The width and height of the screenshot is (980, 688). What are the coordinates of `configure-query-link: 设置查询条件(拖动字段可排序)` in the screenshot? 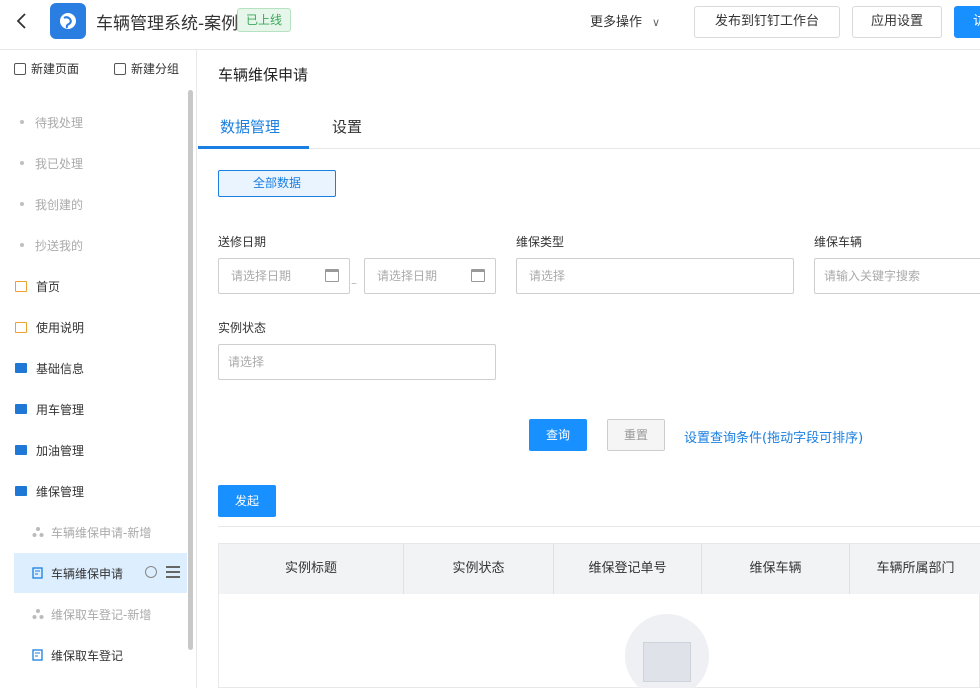 It's located at (773, 436).